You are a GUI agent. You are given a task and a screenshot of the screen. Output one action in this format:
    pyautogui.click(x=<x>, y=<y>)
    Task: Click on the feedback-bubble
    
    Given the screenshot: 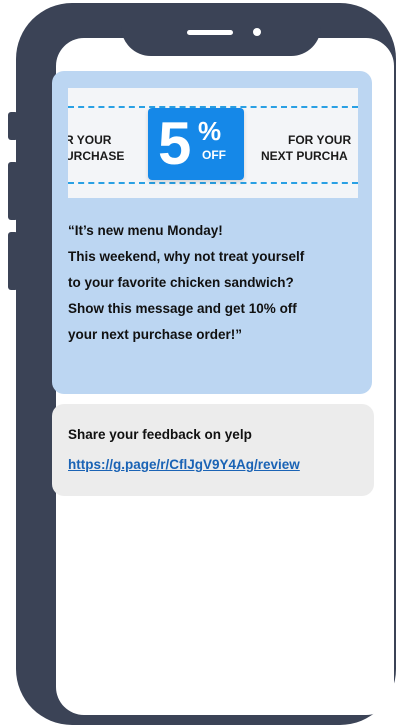 What is the action you would take?
    pyautogui.click(x=213, y=450)
    